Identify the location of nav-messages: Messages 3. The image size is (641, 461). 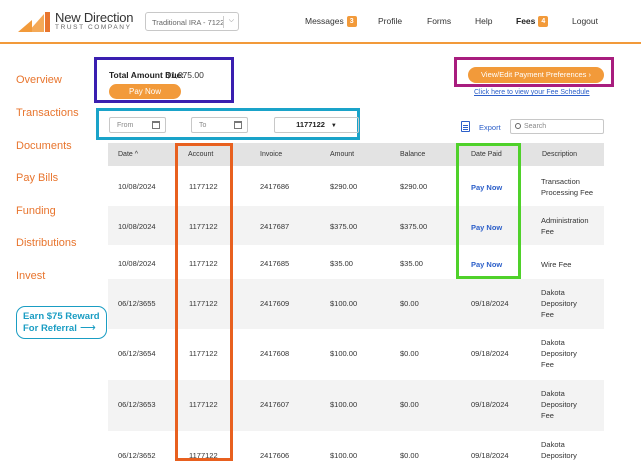
(331, 21).